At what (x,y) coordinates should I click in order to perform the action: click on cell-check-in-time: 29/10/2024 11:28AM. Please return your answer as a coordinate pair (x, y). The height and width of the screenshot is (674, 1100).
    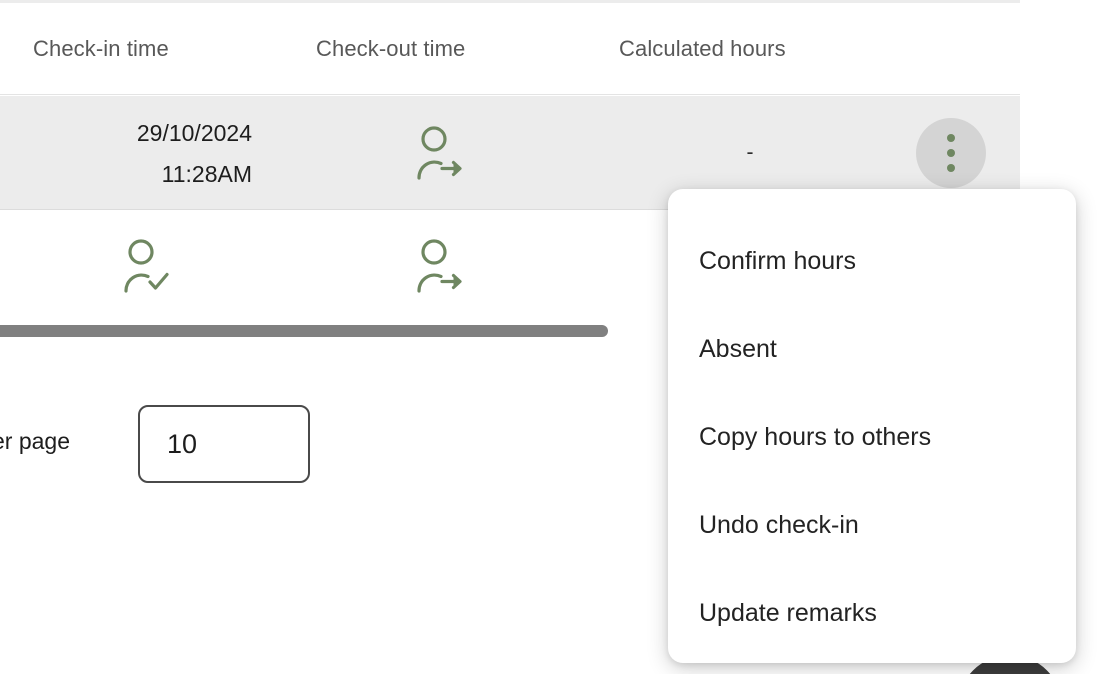
    Looking at the image, I should click on (126, 154).